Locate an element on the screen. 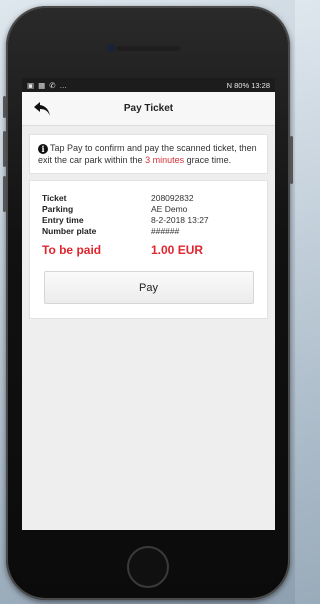  number-plate-row: Number plate ###### is located at coordinates (148, 231).